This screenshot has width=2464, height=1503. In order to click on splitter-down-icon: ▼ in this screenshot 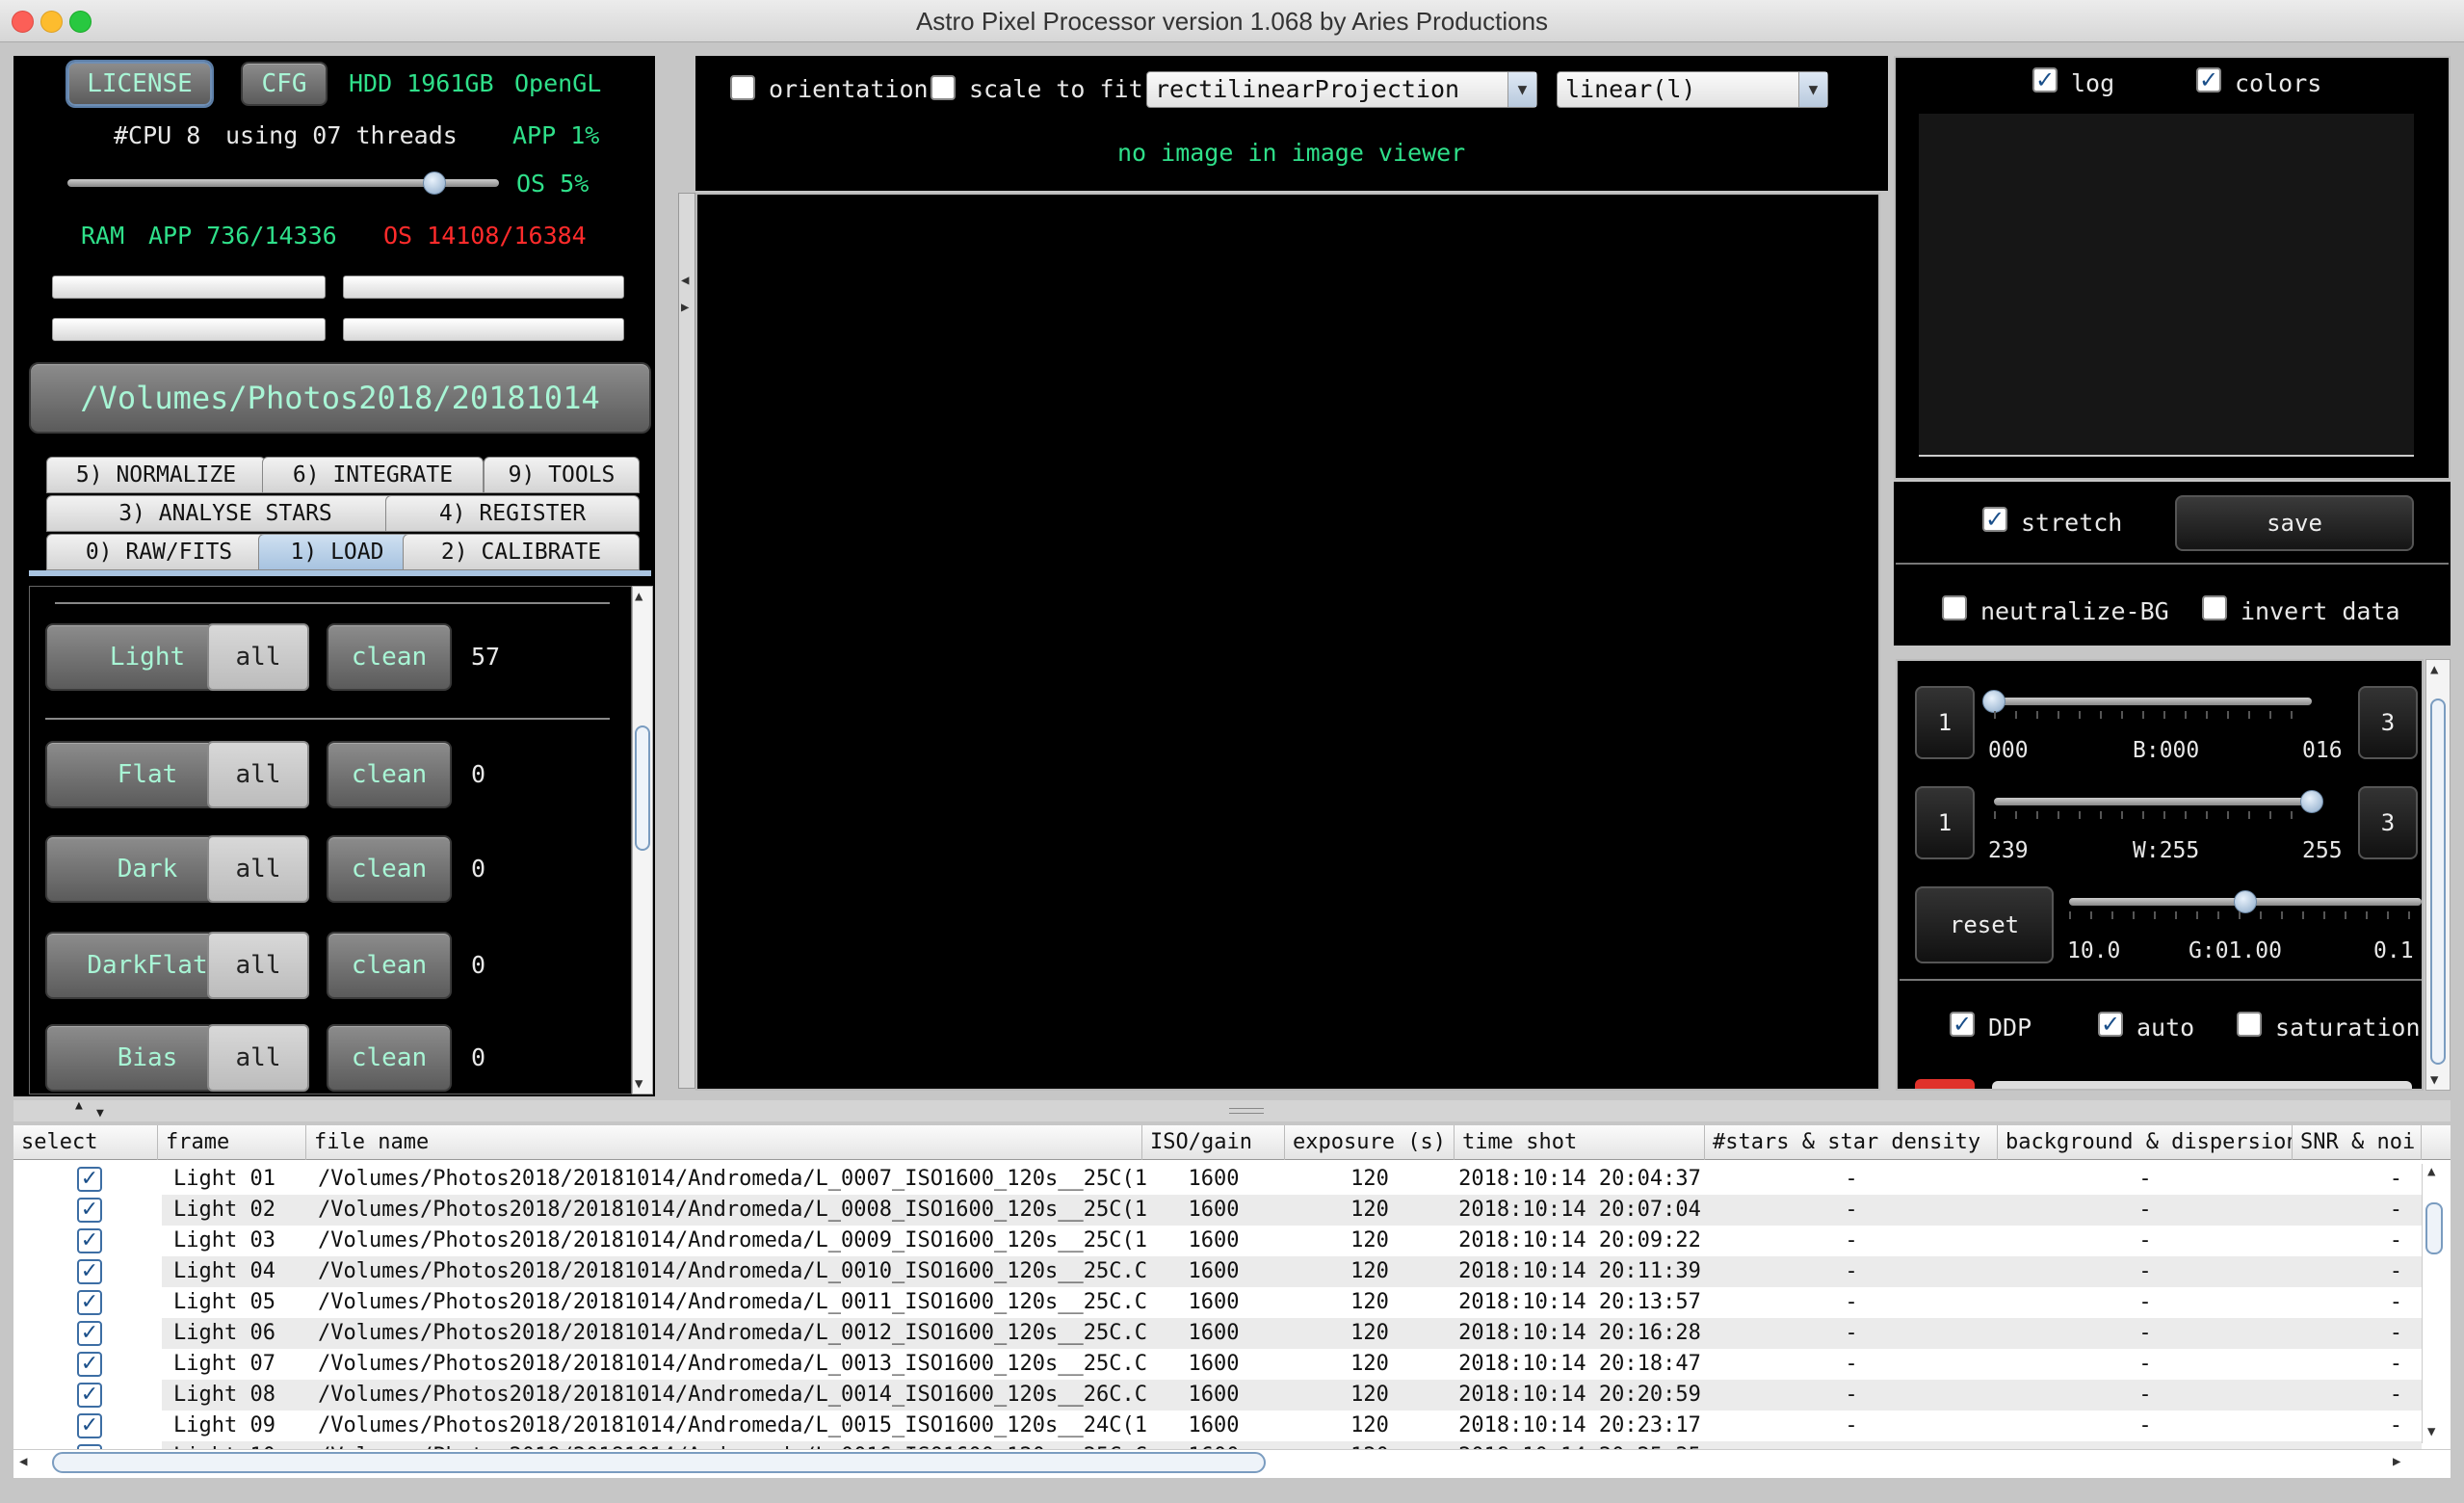, I will do `click(100, 1113)`.